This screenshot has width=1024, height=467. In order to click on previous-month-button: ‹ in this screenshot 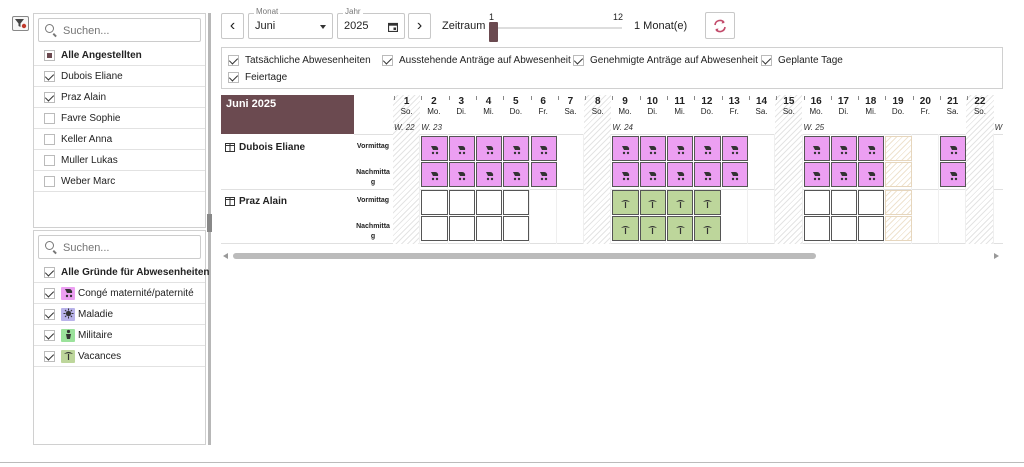, I will do `click(232, 26)`.